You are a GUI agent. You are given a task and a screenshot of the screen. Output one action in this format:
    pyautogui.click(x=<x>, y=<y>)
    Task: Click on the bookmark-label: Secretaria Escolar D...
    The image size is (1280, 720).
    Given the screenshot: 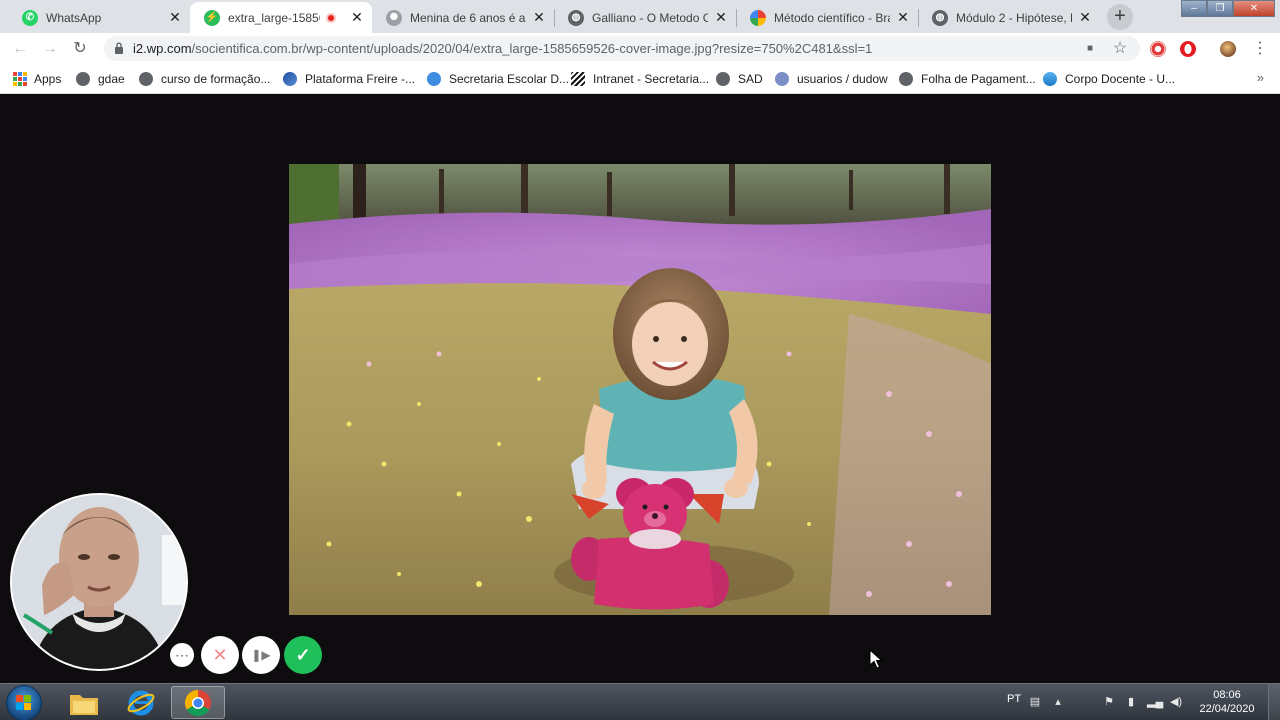 What is the action you would take?
    pyautogui.click(x=509, y=79)
    